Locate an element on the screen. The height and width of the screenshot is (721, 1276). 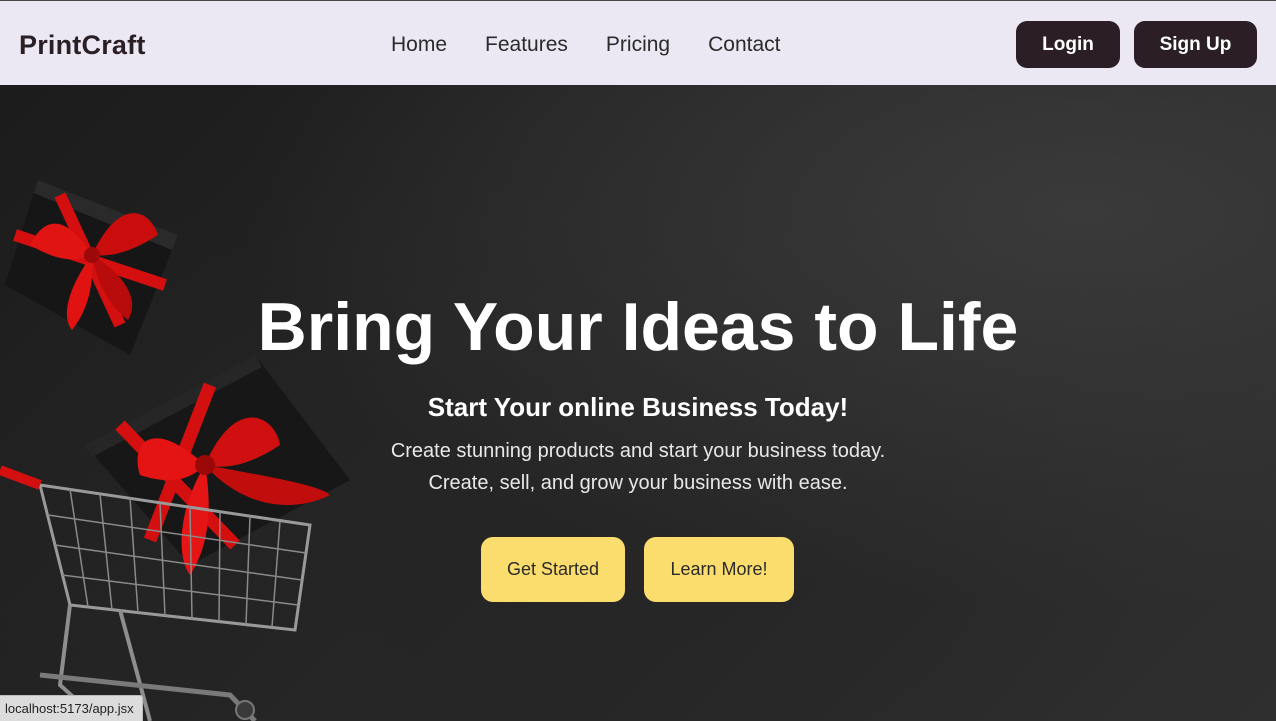
nav-link-pricing: Pricing is located at coordinates (638, 45).